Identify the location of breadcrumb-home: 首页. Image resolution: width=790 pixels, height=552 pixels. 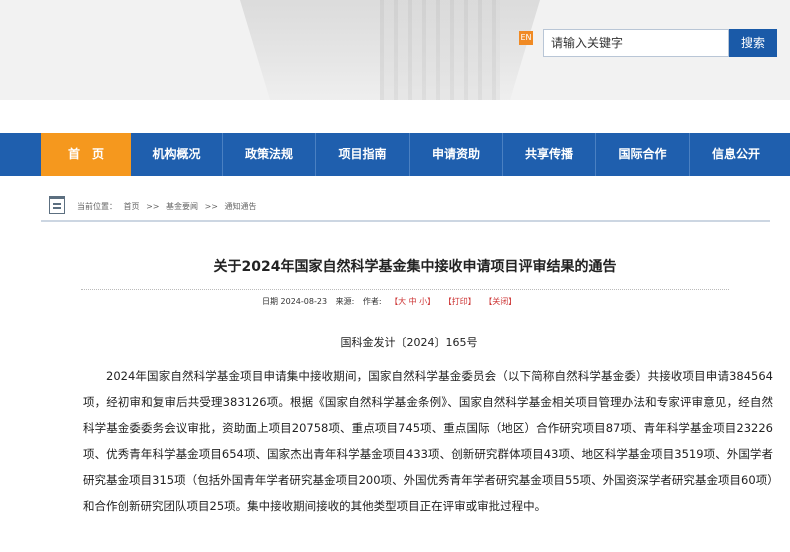
(132, 206).